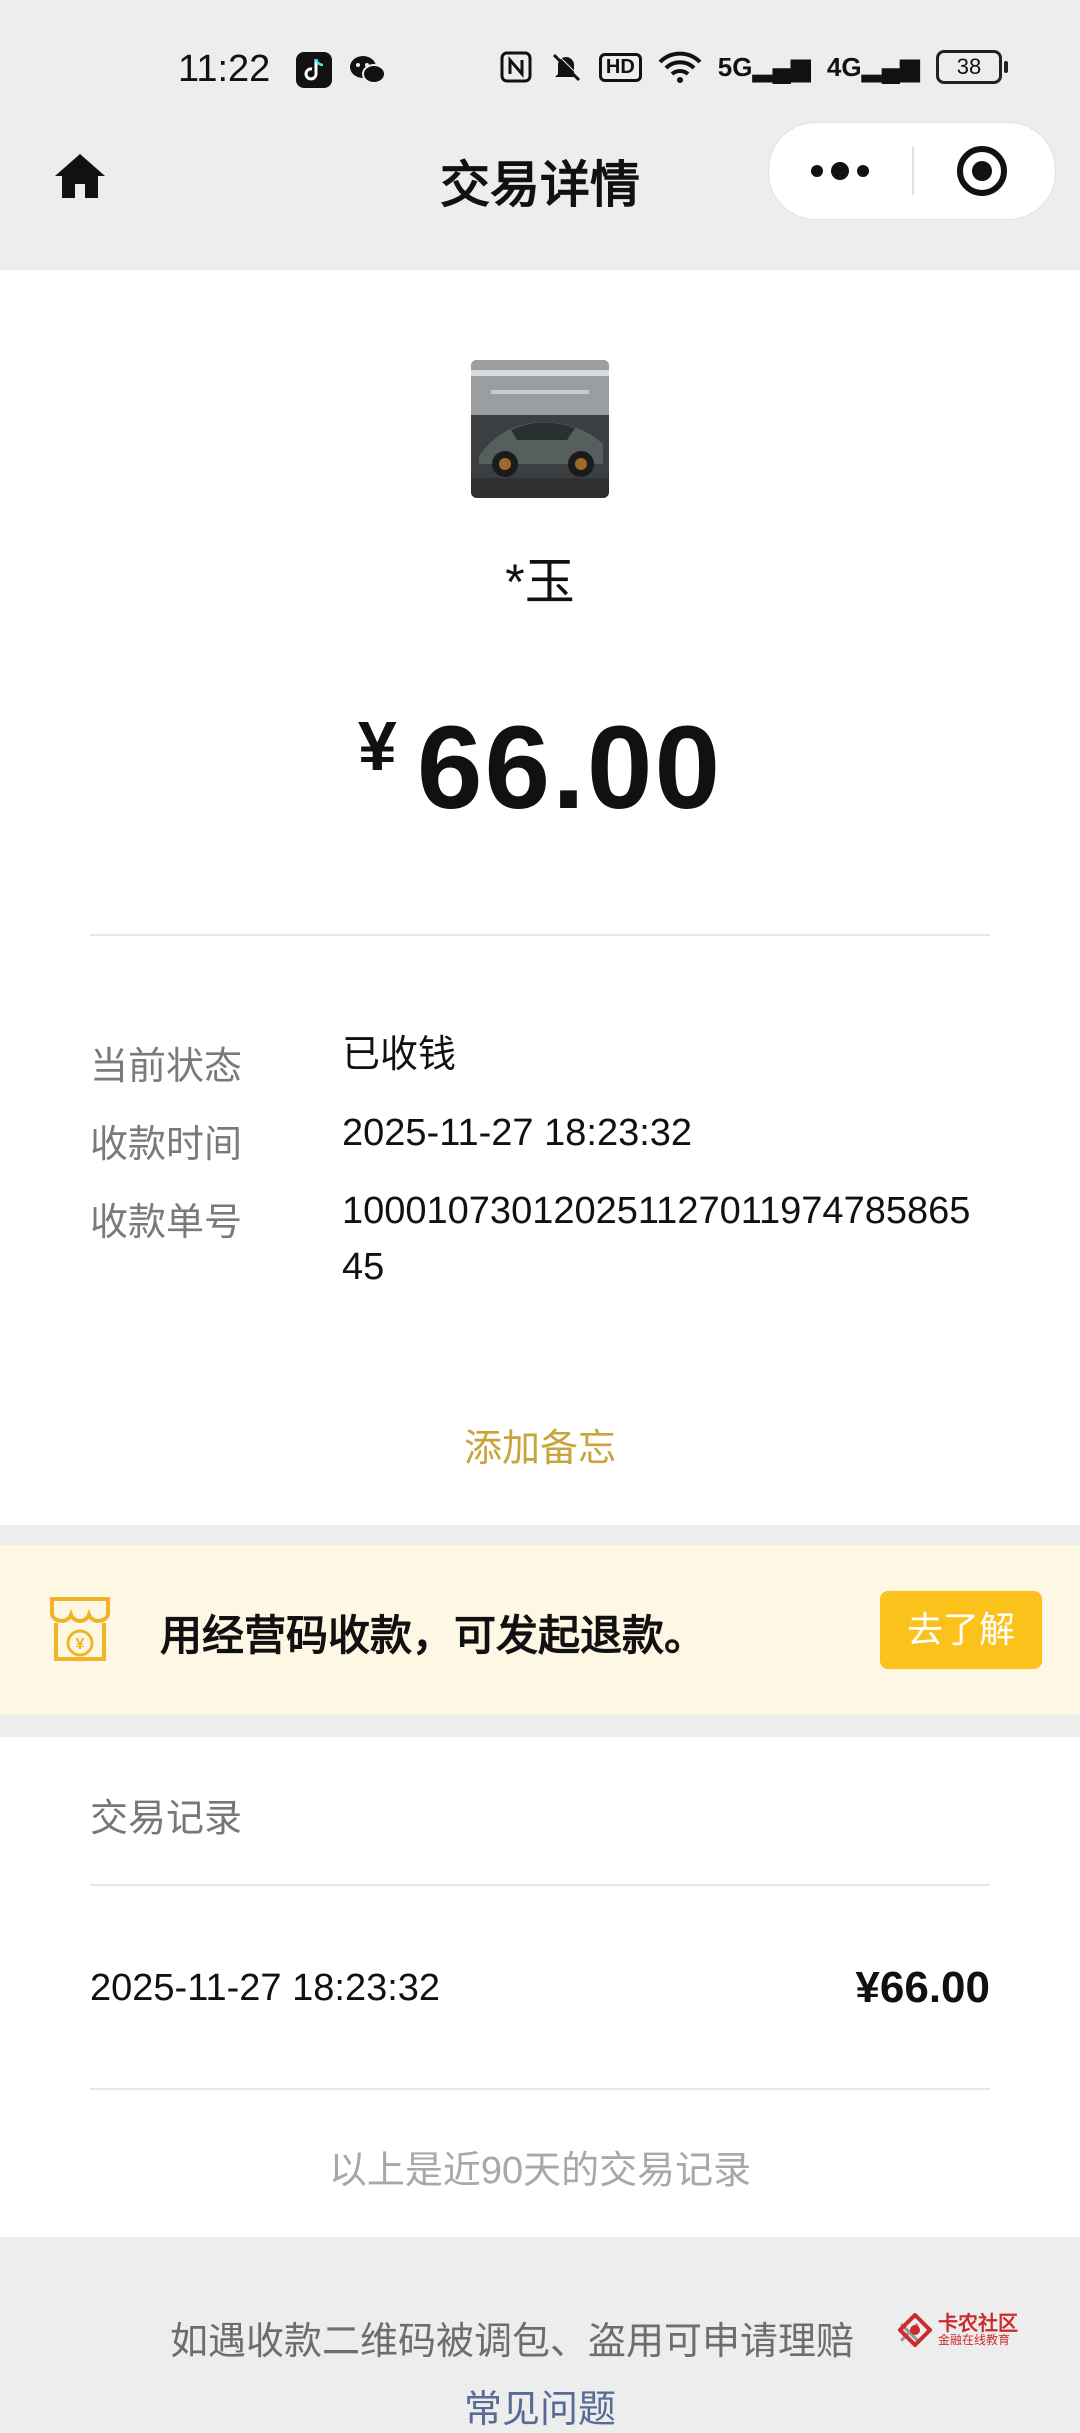  What do you see at coordinates (80, 1630) in the screenshot?
I see `shop-code-icon: ¥` at bounding box center [80, 1630].